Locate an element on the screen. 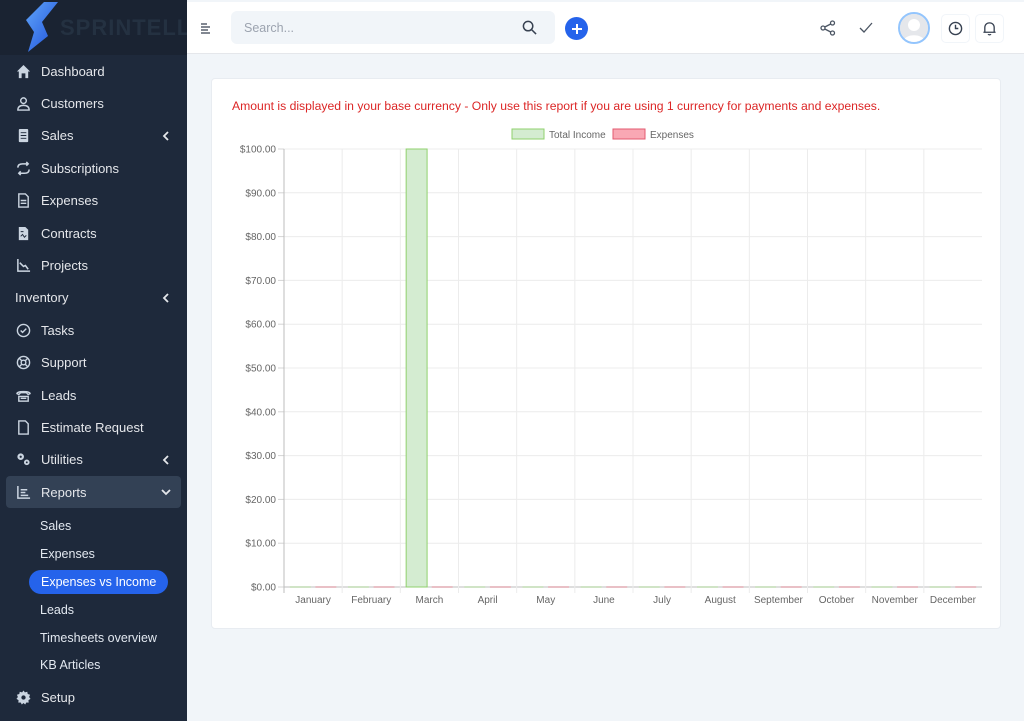  x-tick-label: July is located at coordinates (662, 600).